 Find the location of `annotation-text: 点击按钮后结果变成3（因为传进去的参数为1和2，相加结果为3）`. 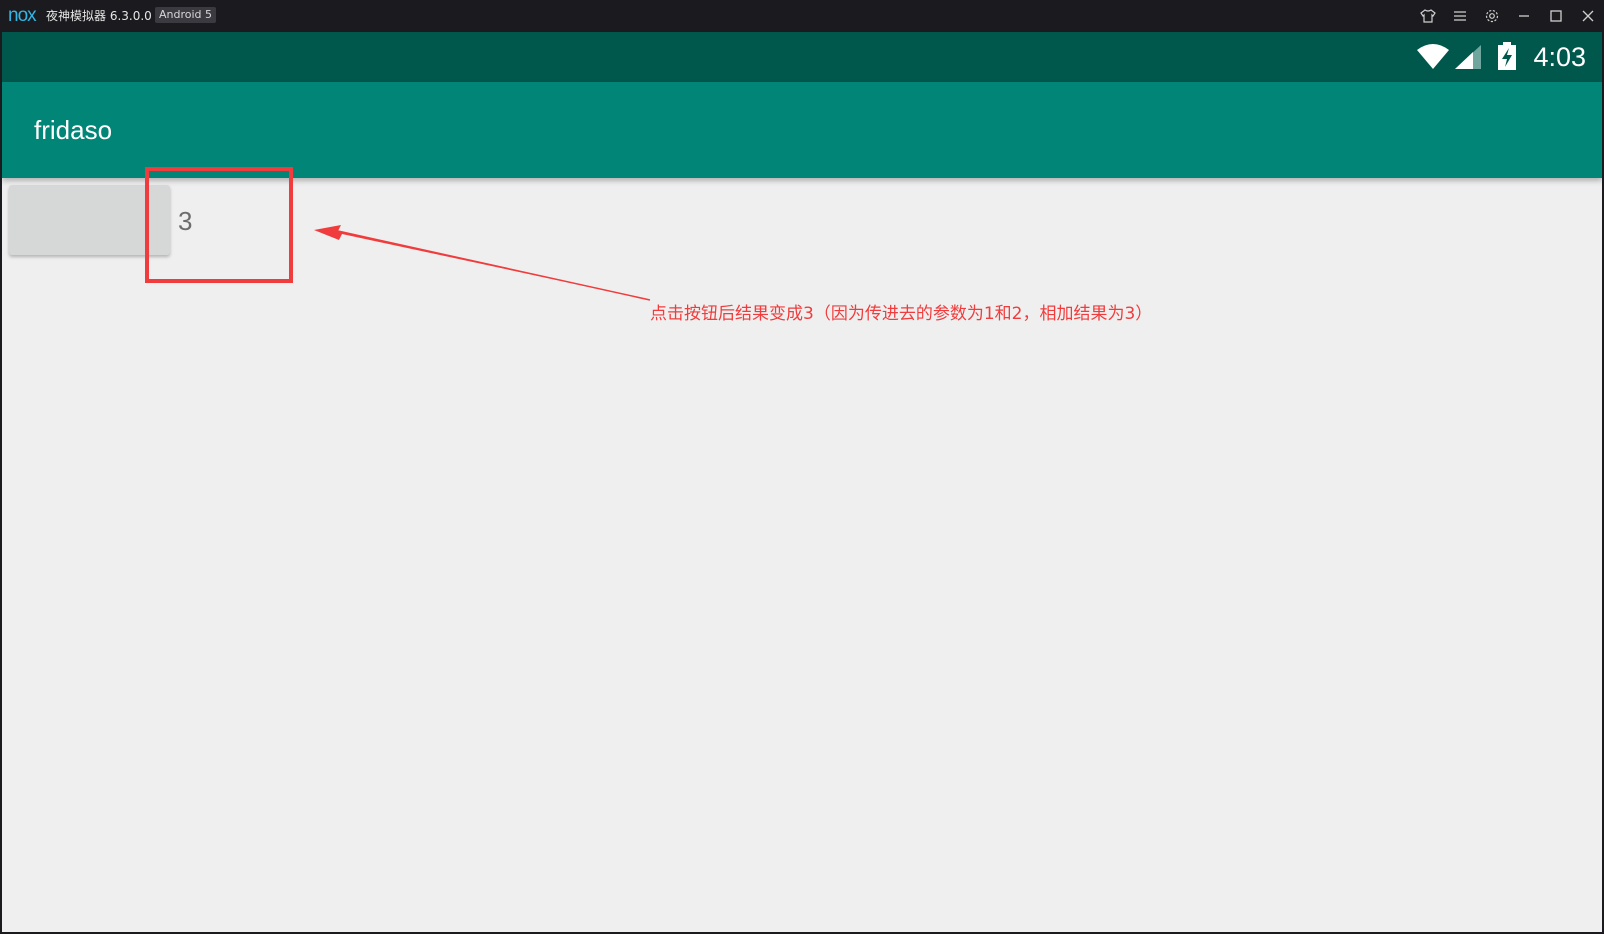

annotation-text: 点击按钮后结果变成3（因为传进去的参数为1和2，相加结果为3） is located at coordinates (901, 314).